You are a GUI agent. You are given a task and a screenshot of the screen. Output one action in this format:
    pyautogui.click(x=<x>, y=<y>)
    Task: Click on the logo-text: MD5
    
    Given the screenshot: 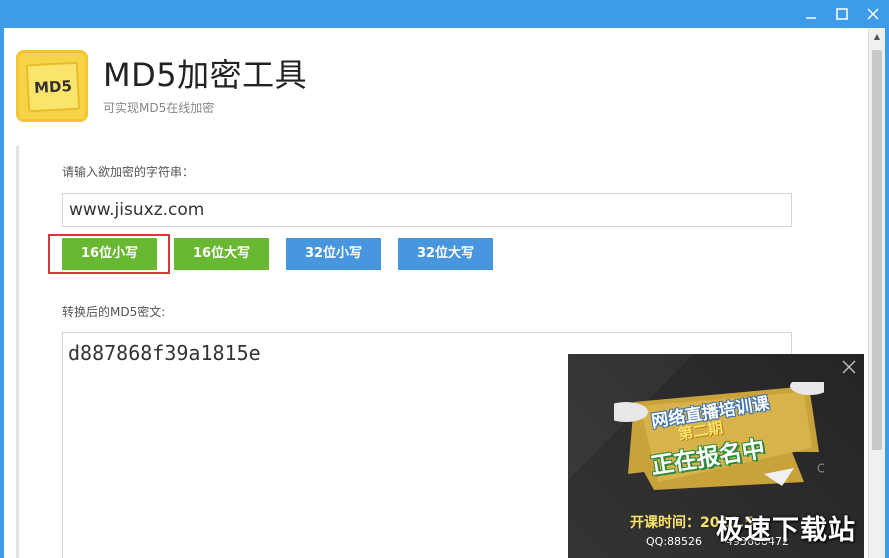 What is the action you would take?
    pyautogui.click(x=53, y=87)
    